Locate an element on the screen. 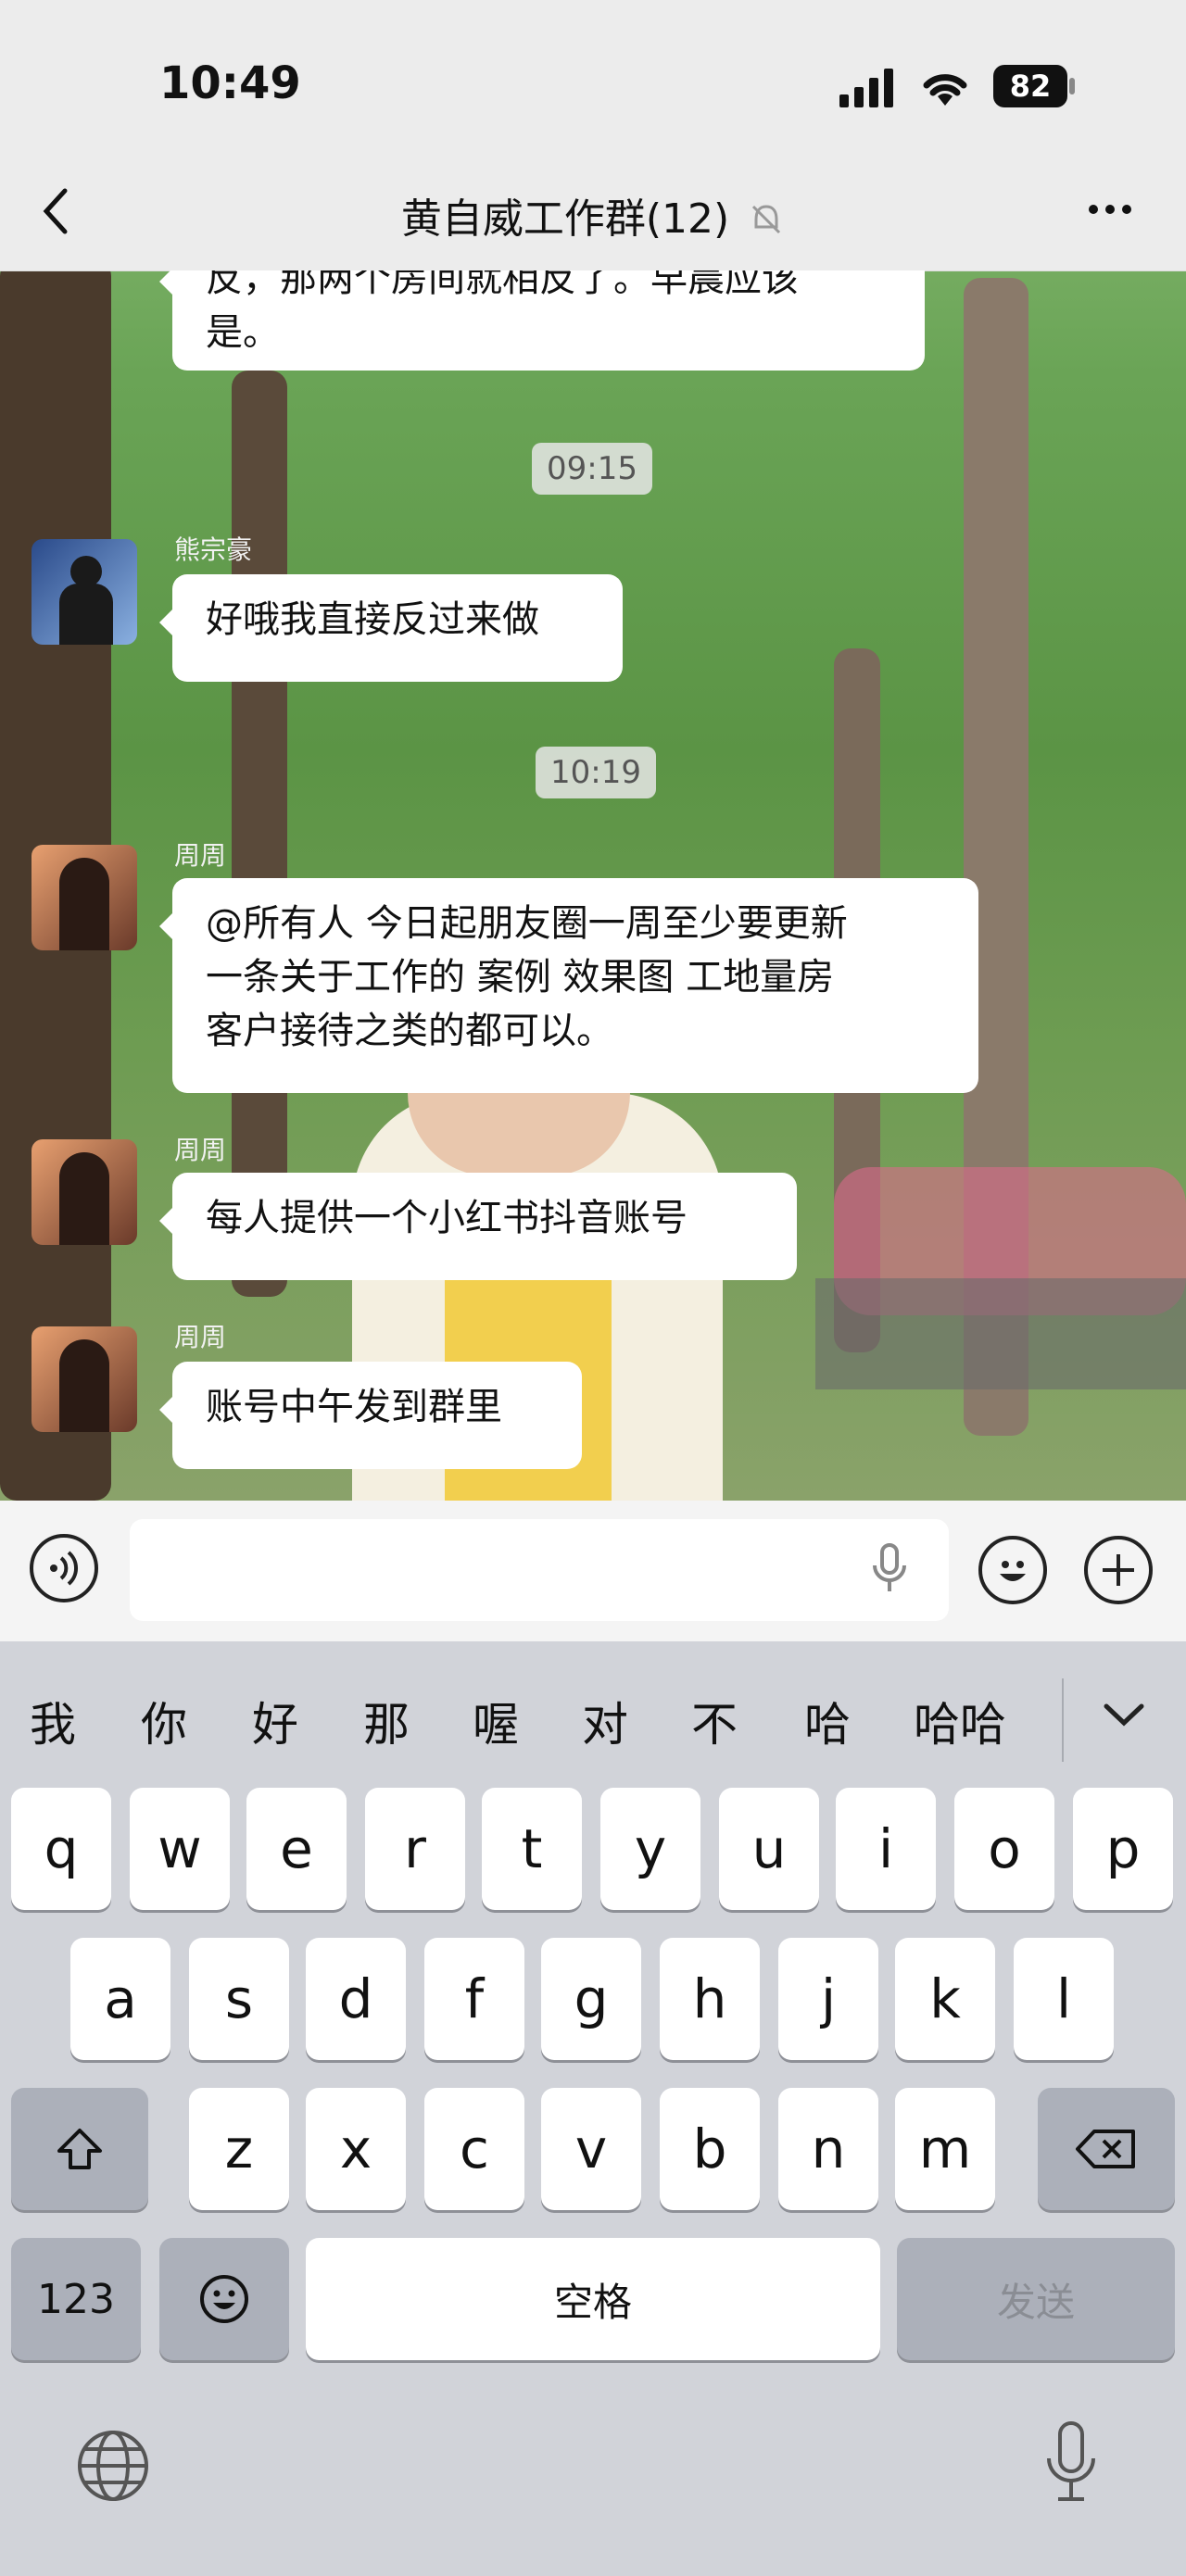 This screenshot has height=2576, width=1186. message-bubble: 账号中午发到群里 is located at coordinates (370, 1415).